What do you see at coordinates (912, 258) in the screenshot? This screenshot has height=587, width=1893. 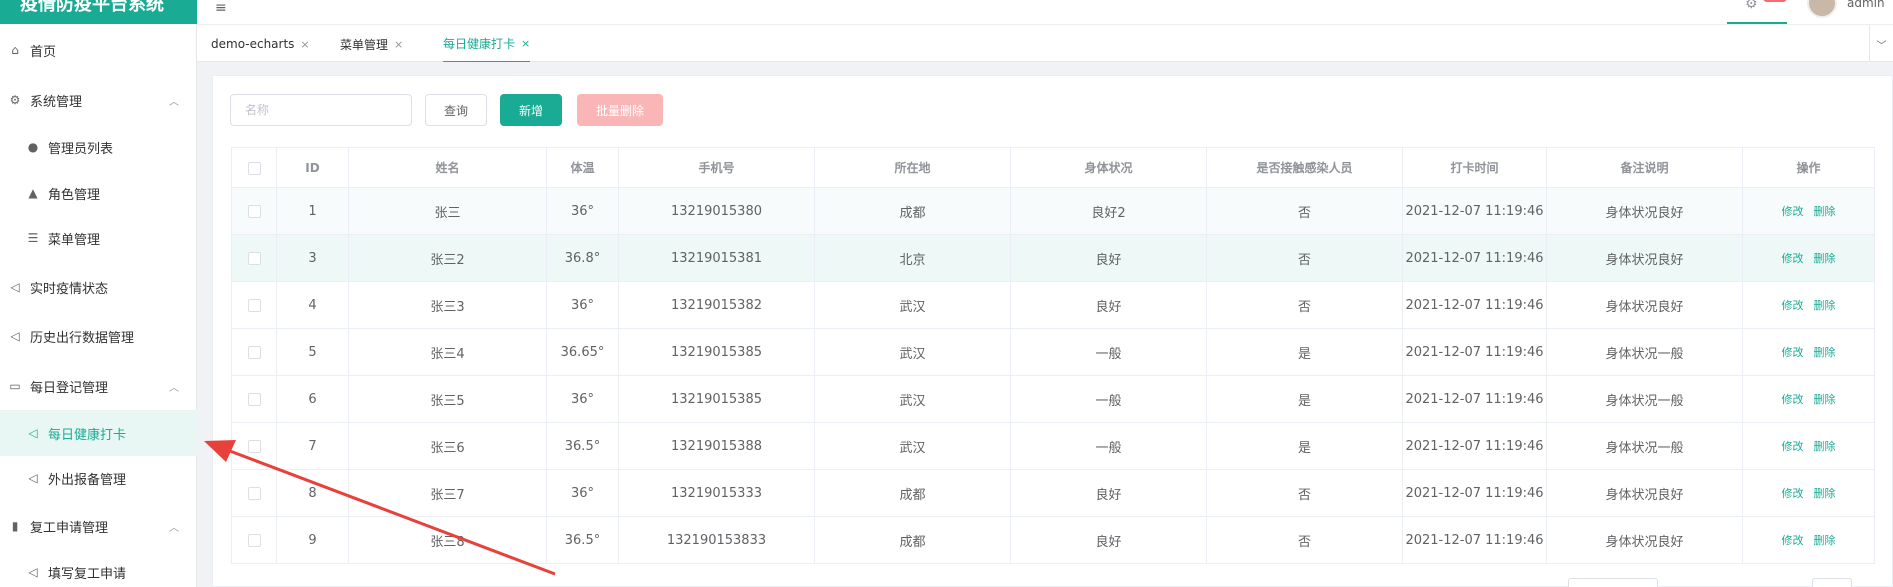 I see `table-cell: 北京` at bounding box center [912, 258].